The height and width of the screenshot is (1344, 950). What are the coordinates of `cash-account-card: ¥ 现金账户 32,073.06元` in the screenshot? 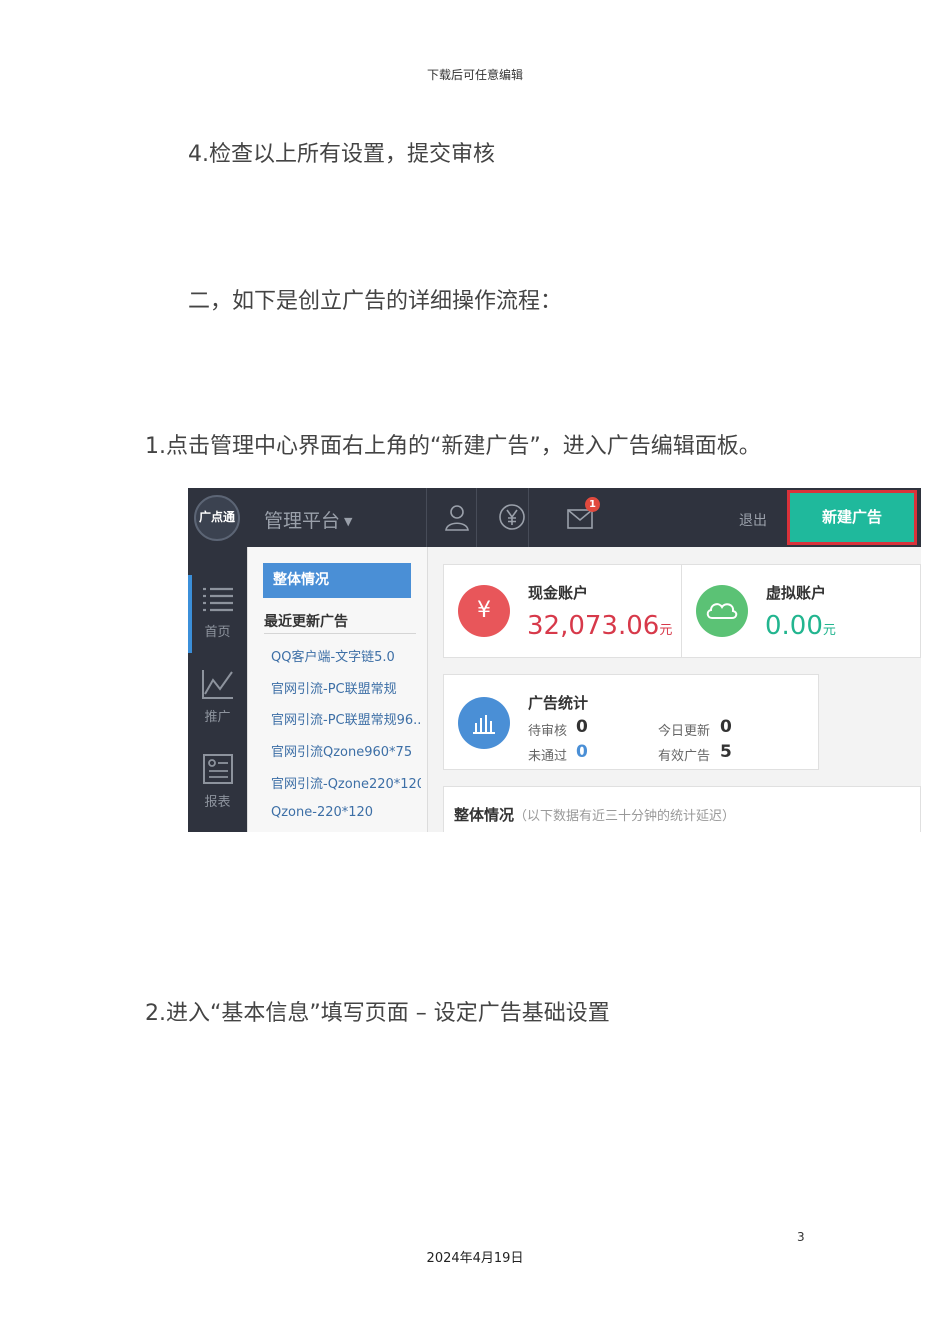 It's located at (562, 611).